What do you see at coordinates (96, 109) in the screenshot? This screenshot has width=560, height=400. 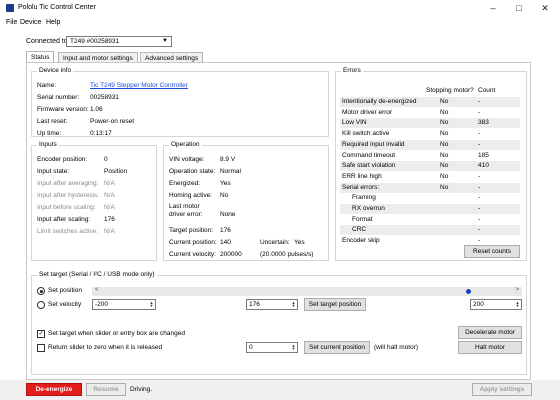 I see `firmware-value: 1.06` at bounding box center [96, 109].